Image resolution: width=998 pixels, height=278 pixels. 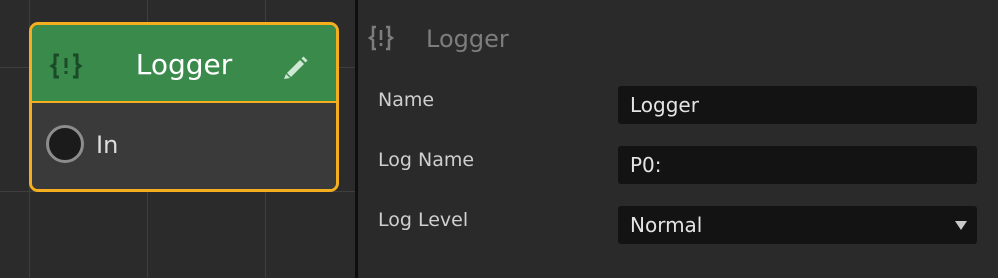 What do you see at coordinates (423, 220) in the screenshot?
I see `log-level-label: Log Level` at bounding box center [423, 220].